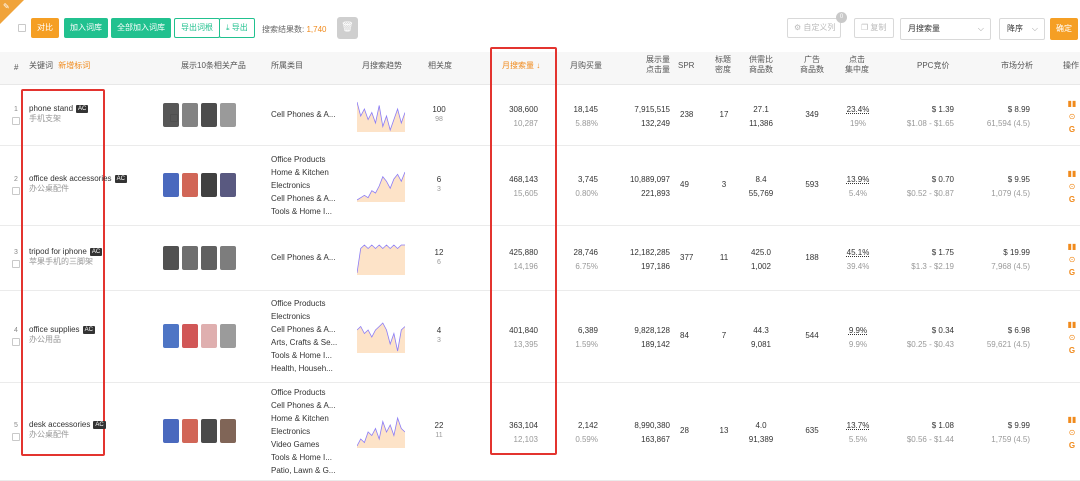 The height and width of the screenshot is (481, 1080). I want to click on confirm-button: 确定, so click(1064, 29).